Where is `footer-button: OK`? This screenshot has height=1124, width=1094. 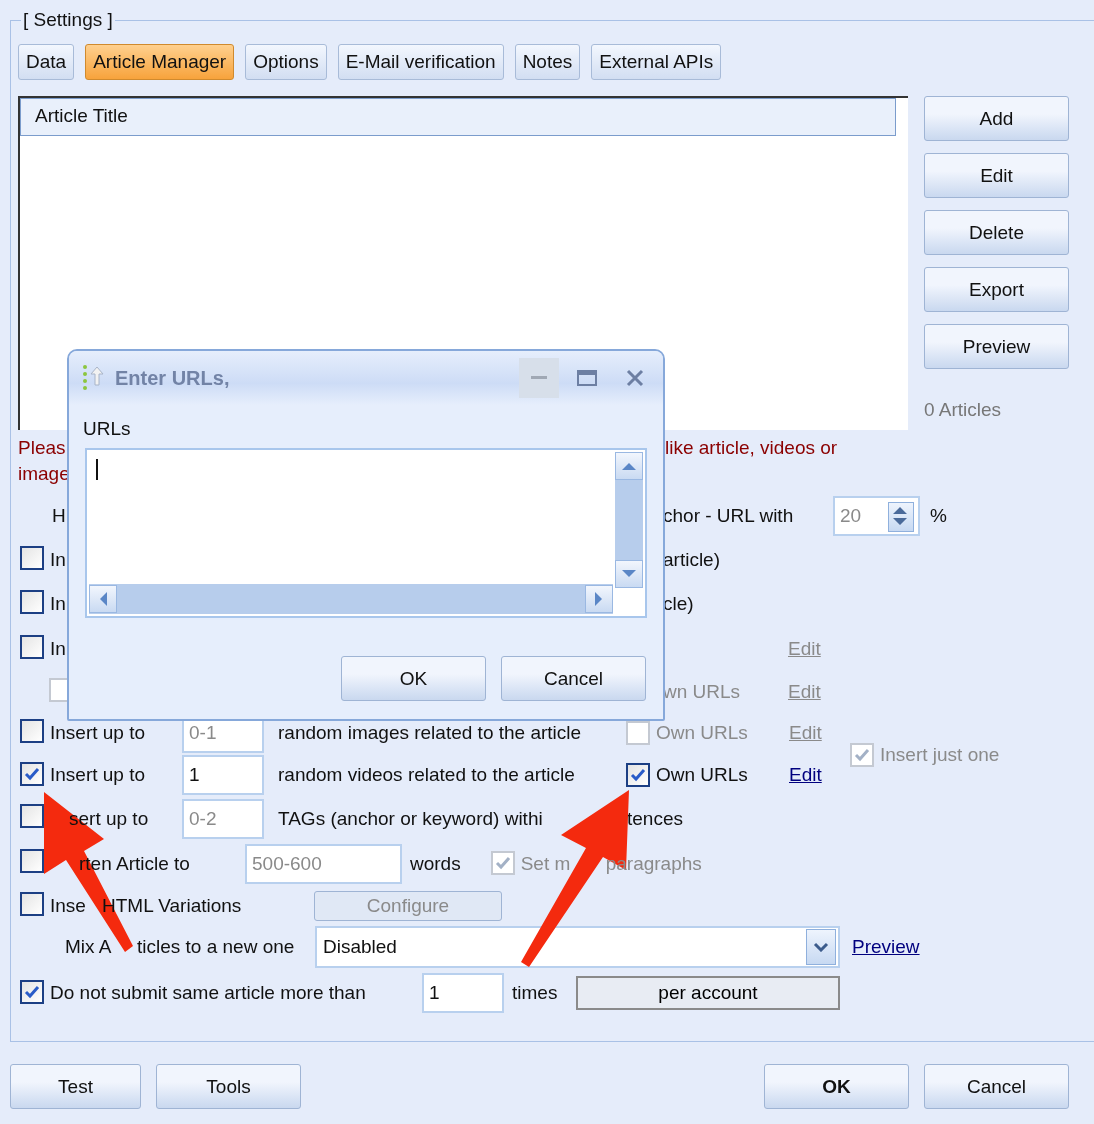 footer-button: OK is located at coordinates (836, 1086).